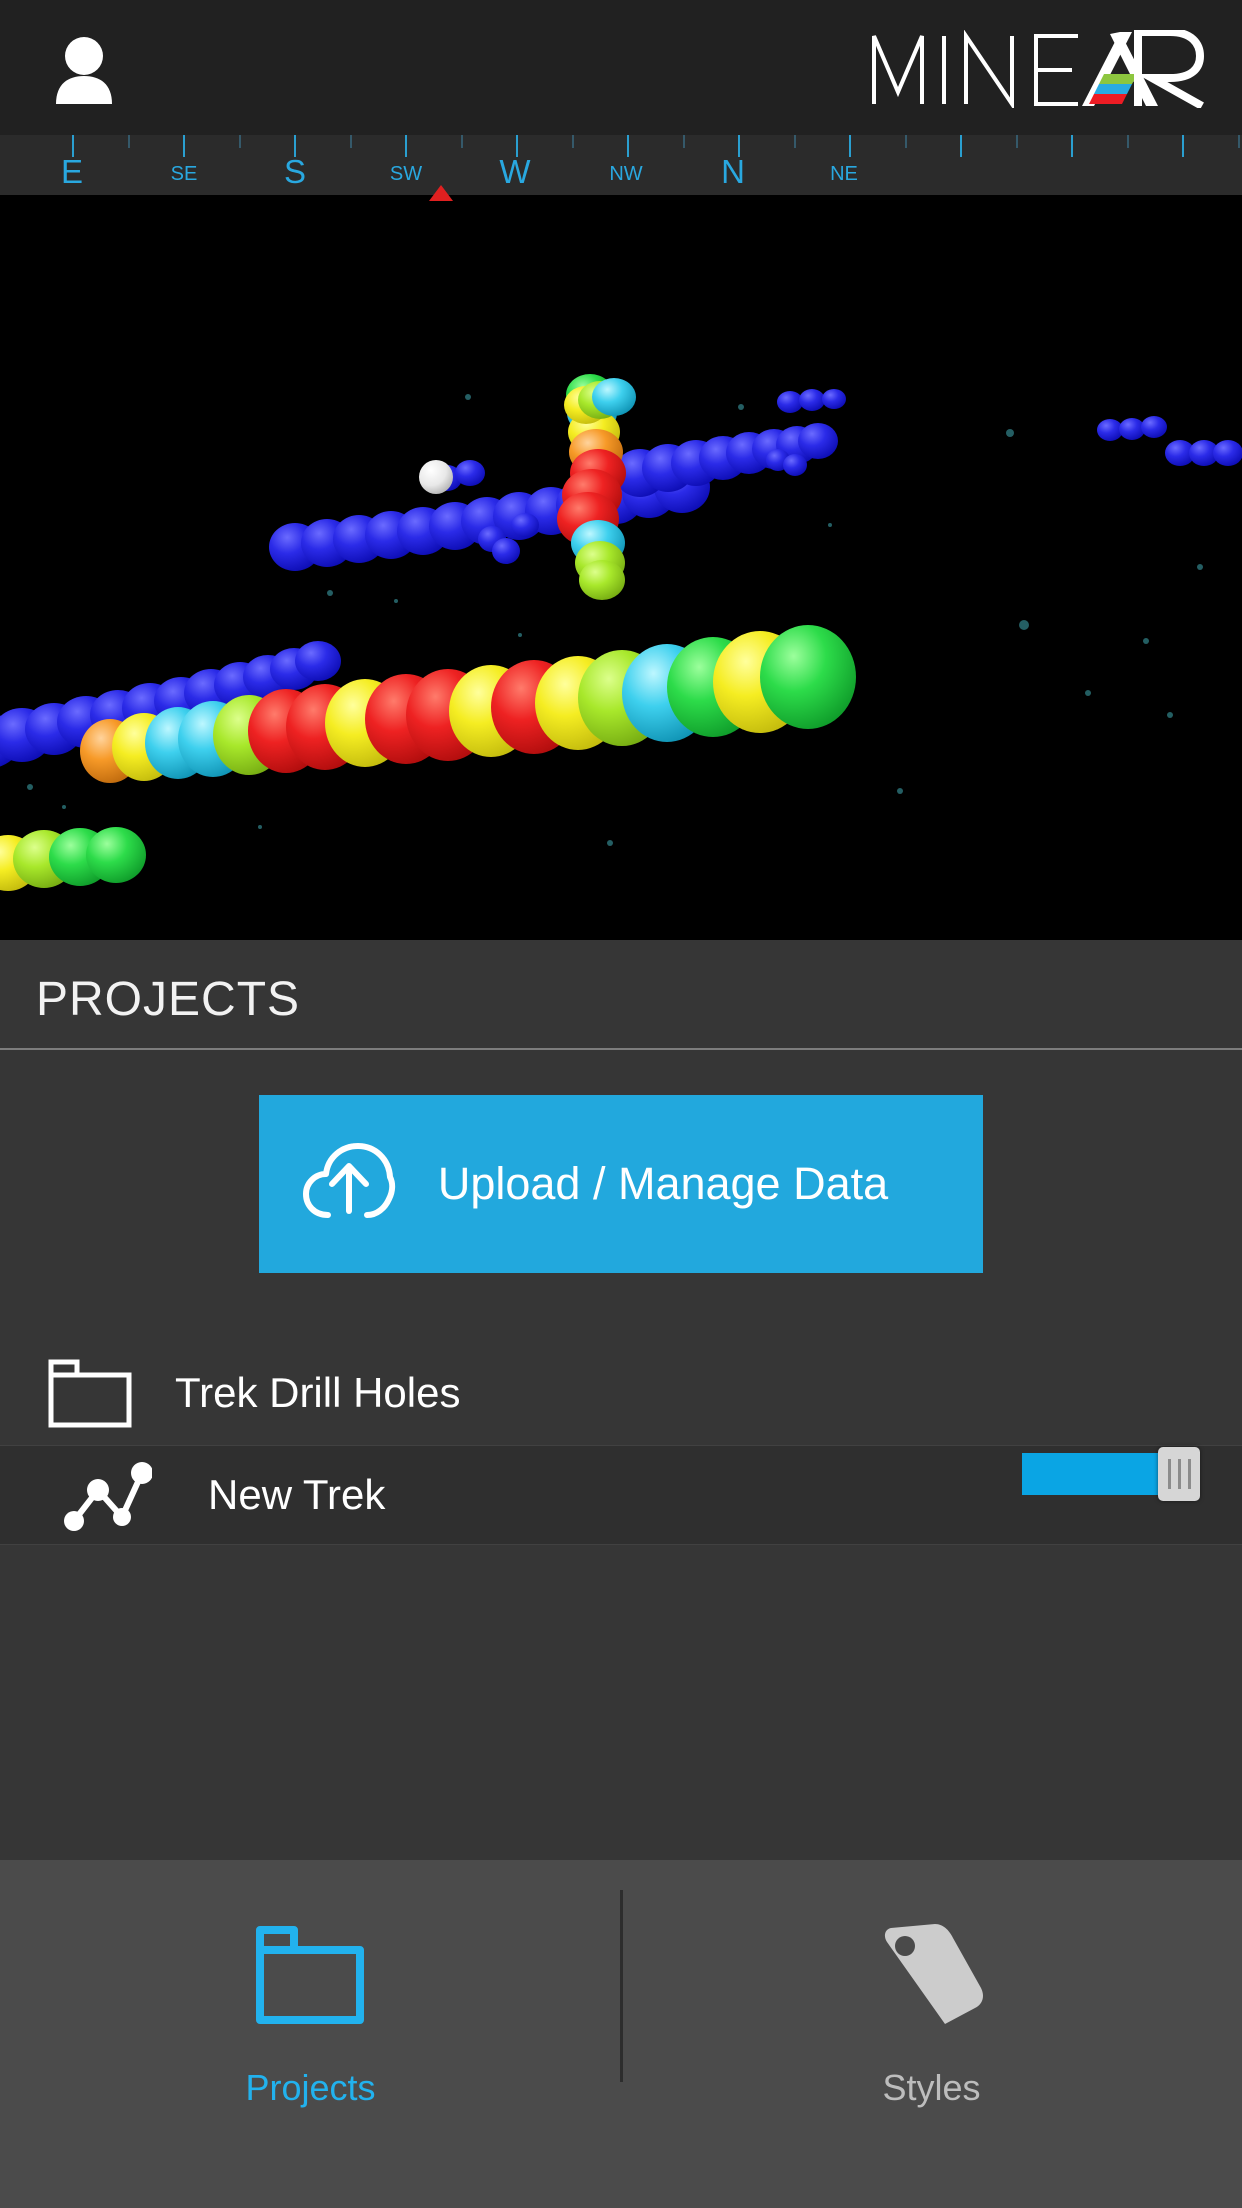 The image size is (1242, 2208). I want to click on compass-label-ne: NE, so click(844, 174).